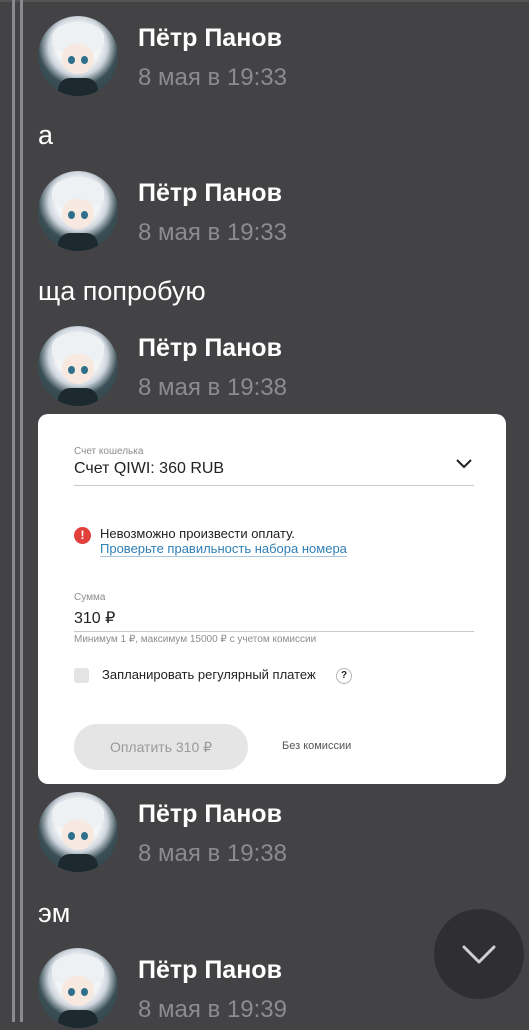 This screenshot has width=529, height=1030. What do you see at coordinates (81, 675) in the screenshot?
I see `schedule-checkbox` at bounding box center [81, 675].